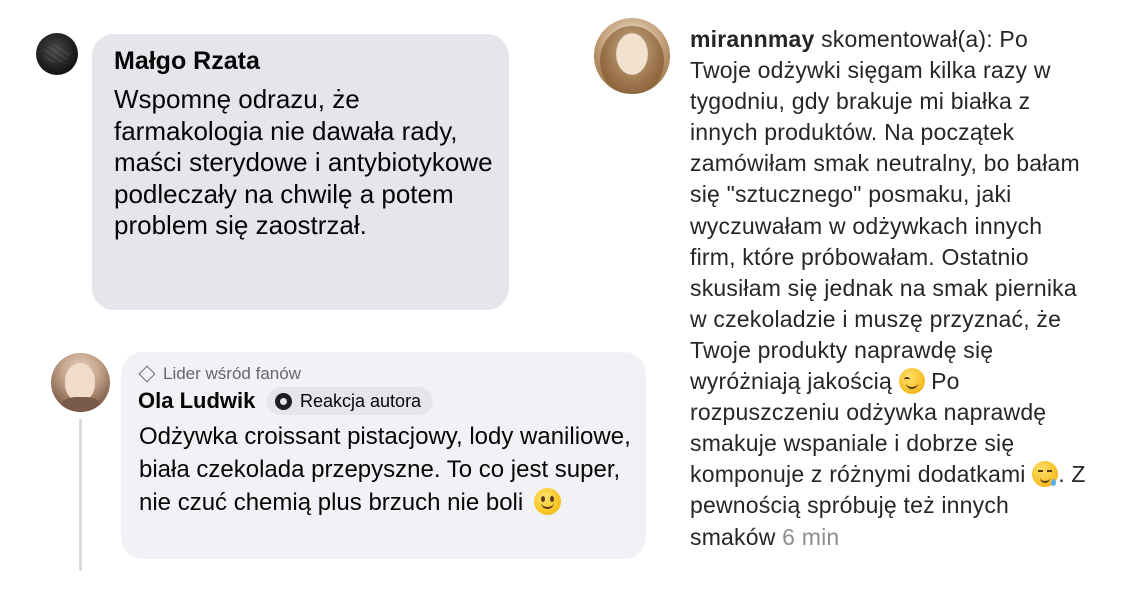 The height and width of the screenshot is (600, 1130). What do you see at coordinates (147, 374) in the screenshot?
I see `diamond-icon` at bounding box center [147, 374].